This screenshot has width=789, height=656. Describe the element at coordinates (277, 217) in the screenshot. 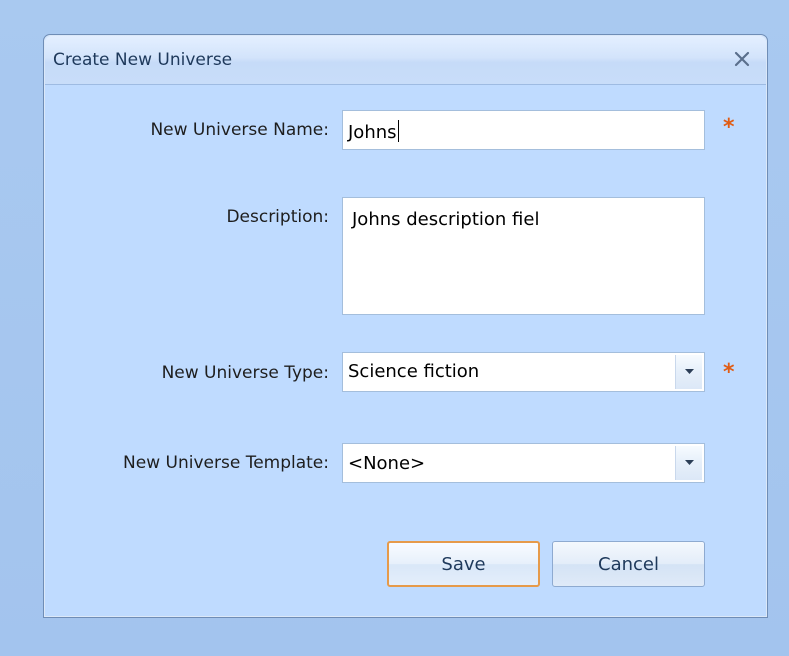

I see `description-label: Description:` at that location.